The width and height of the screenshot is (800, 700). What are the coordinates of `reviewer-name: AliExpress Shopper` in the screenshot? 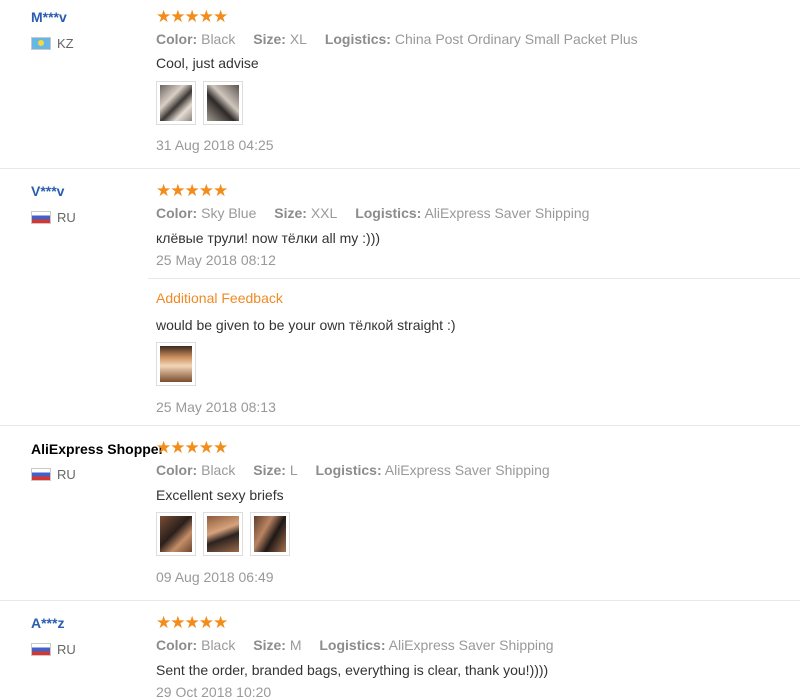 It's located at (97, 449).